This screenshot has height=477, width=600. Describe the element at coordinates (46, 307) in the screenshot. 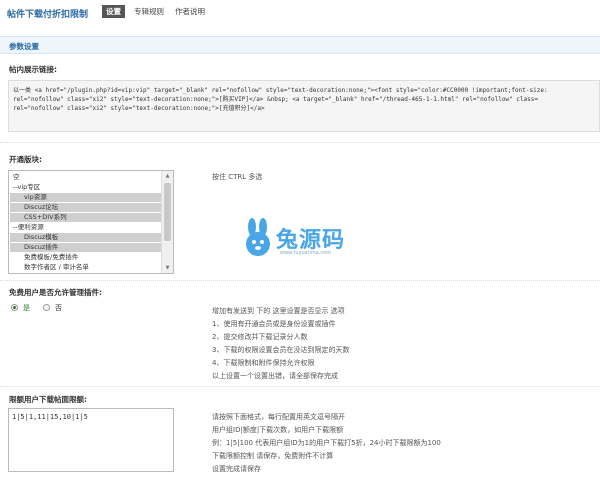

I see `radio-no` at that location.